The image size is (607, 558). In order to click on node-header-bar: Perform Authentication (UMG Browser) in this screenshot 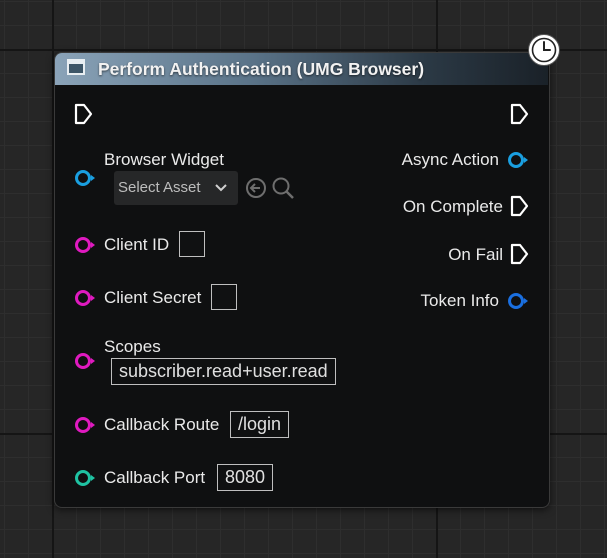, I will do `click(301, 69)`.